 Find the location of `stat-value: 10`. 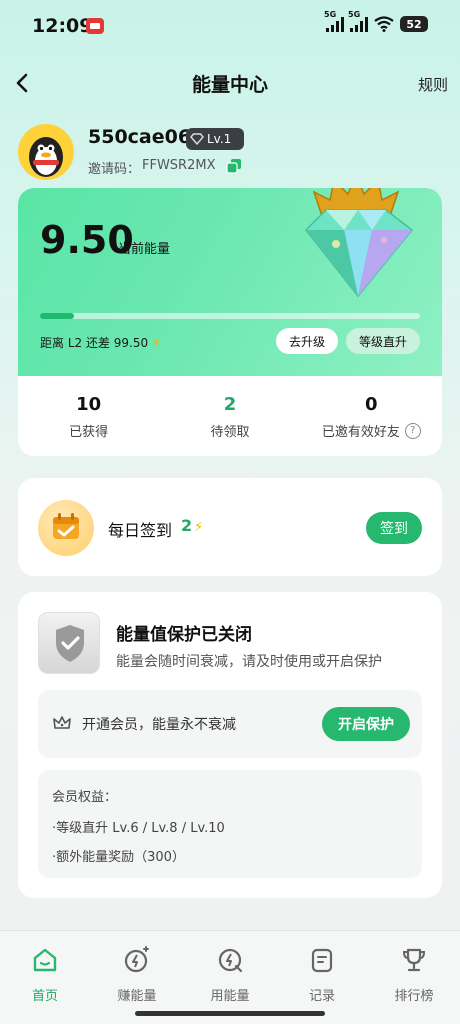

stat-value: 10 is located at coordinates (89, 404).